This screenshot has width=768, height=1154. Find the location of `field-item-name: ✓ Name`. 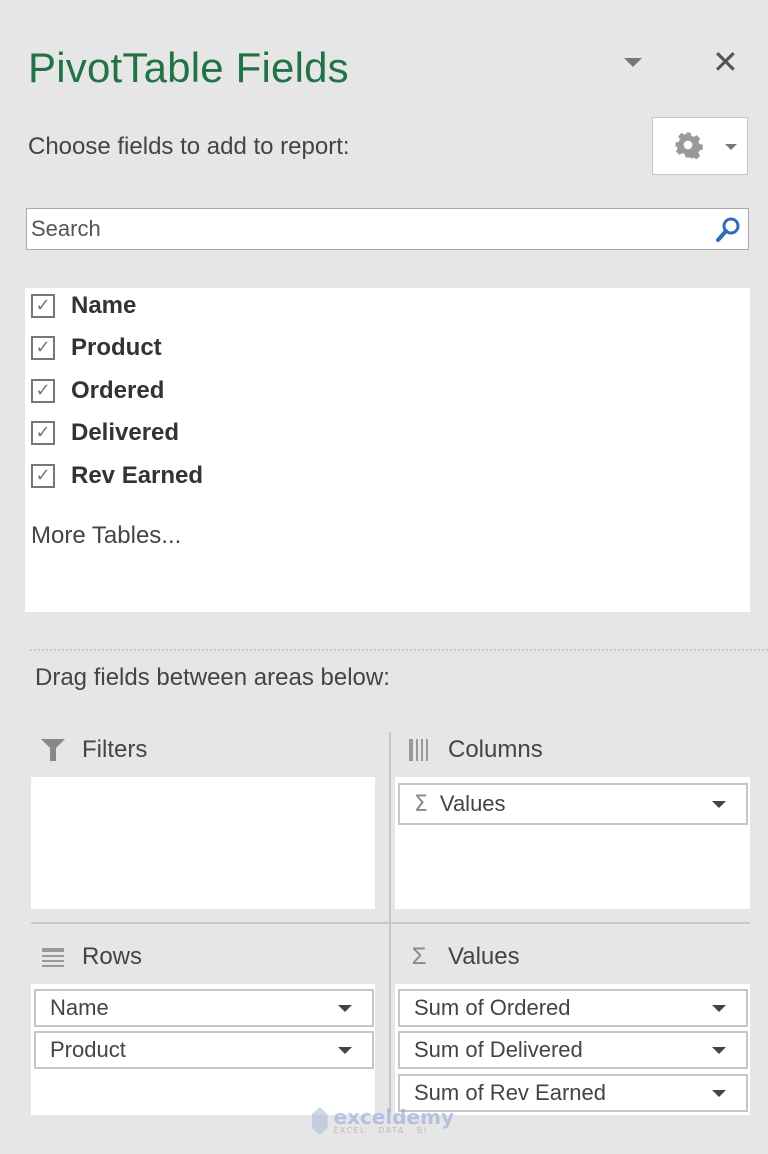

field-item-name: ✓ Name is located at coordinates (83, 306).